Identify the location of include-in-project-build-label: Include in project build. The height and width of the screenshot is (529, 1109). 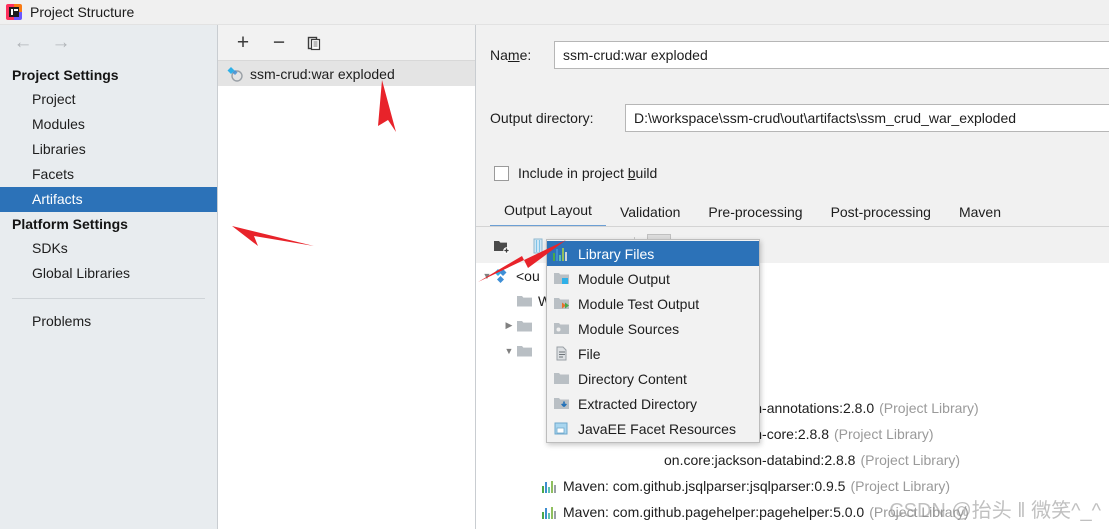
(588, 173).